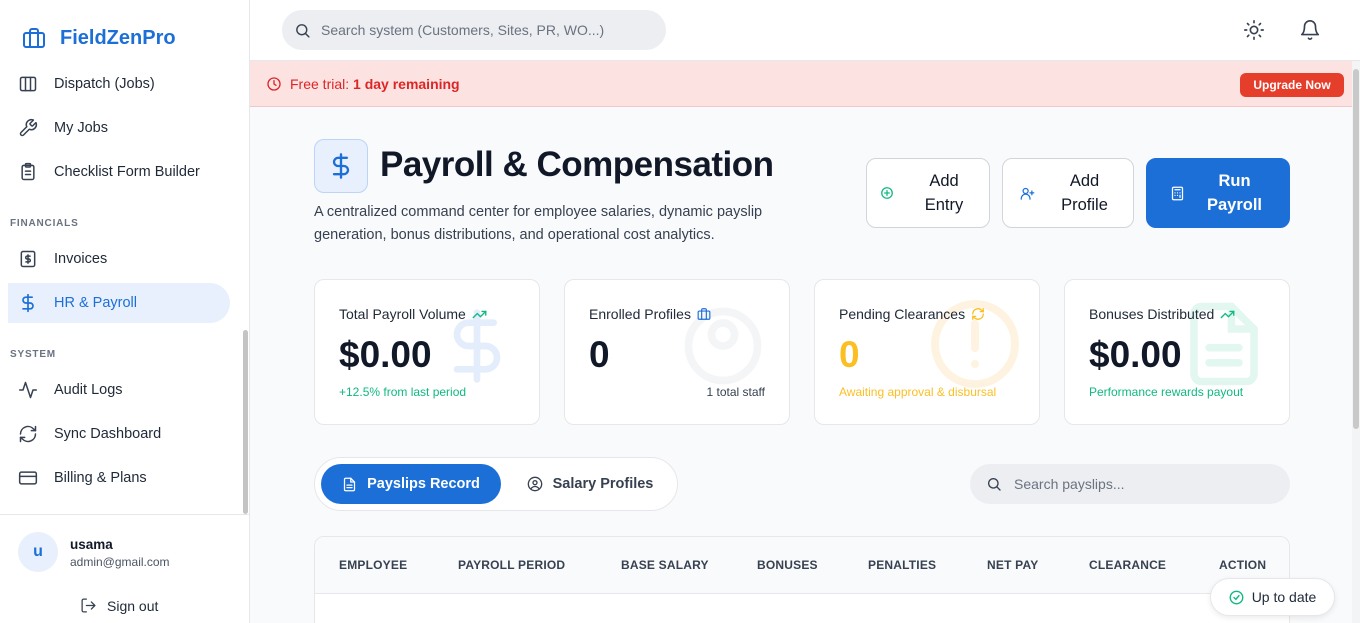 The height and width of the screenshot is (623, 1360). What do you see at coordinates (28, 127) in the screenshot?
I see `wrench-icon` at bounding box center [28, 127].